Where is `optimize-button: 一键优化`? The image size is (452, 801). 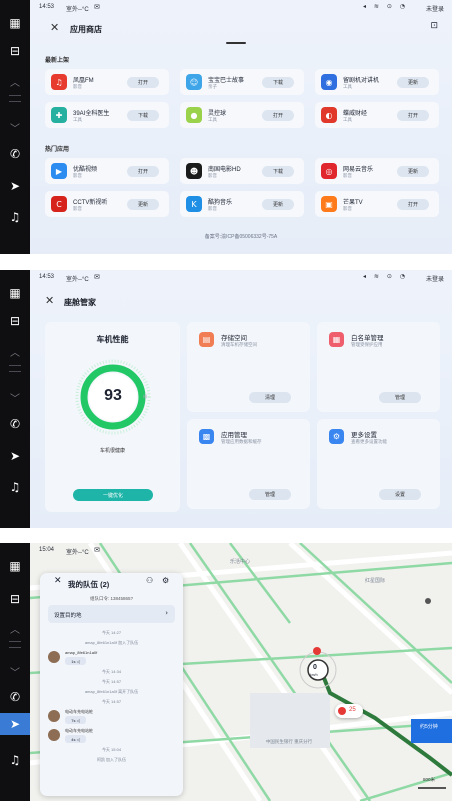
optimize-button: 一键优化 is located at coordinates (113, 495).